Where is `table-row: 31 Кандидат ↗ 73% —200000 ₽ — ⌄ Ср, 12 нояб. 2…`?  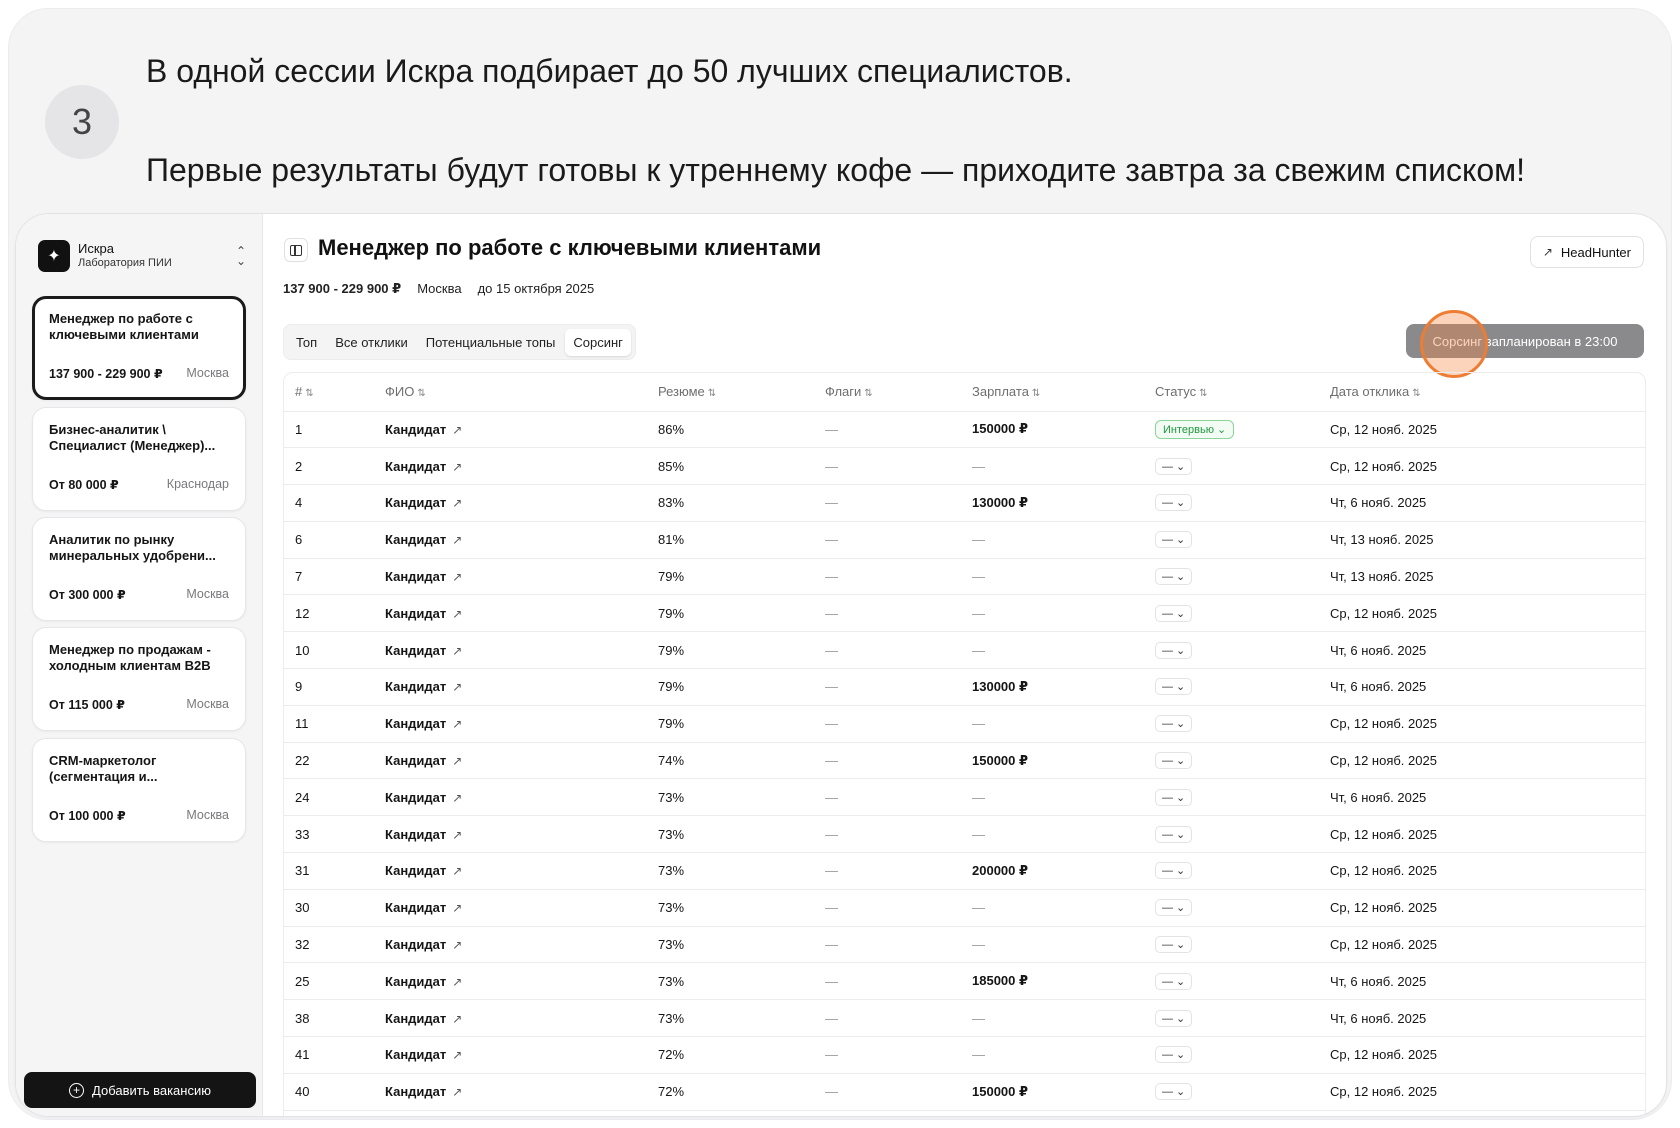
table-row: 31 Кандидат ↗ 73% —200000 ₽ — ⌄ Ср, 12 нояб. 2… is located at coordinates (964, 871).